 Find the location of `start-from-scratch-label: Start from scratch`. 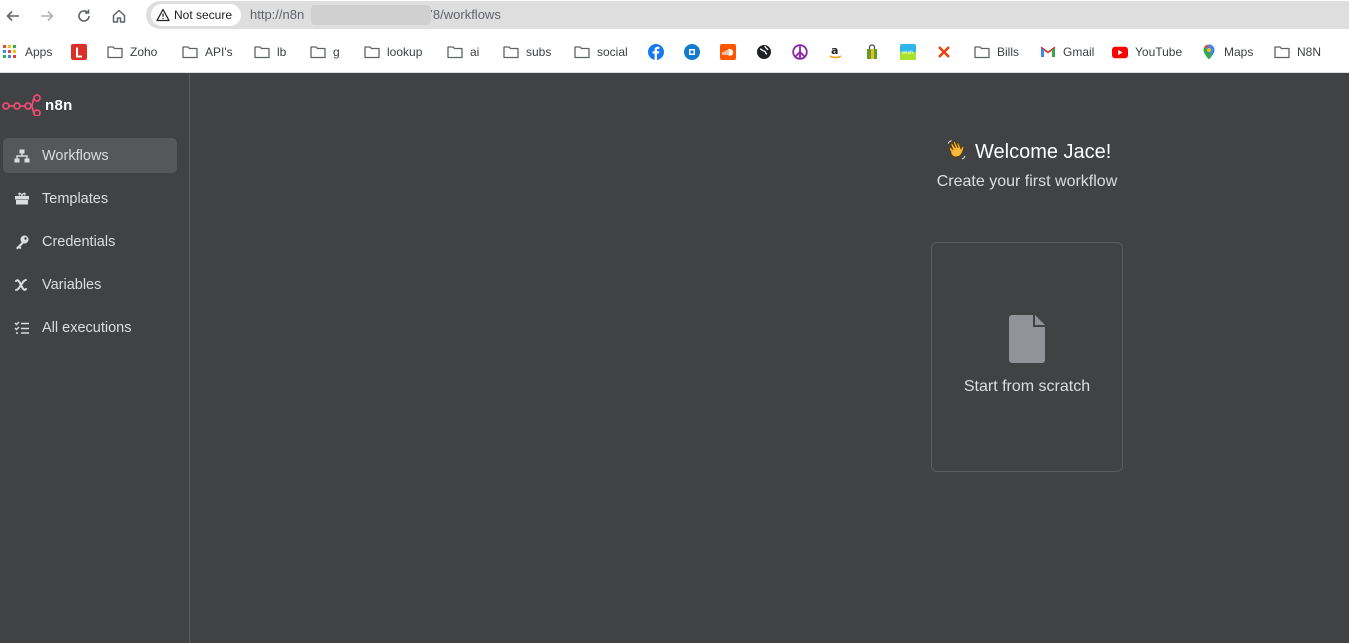

start-from-scratch-label: Start from scratch is located at coordinates (1027, 386).